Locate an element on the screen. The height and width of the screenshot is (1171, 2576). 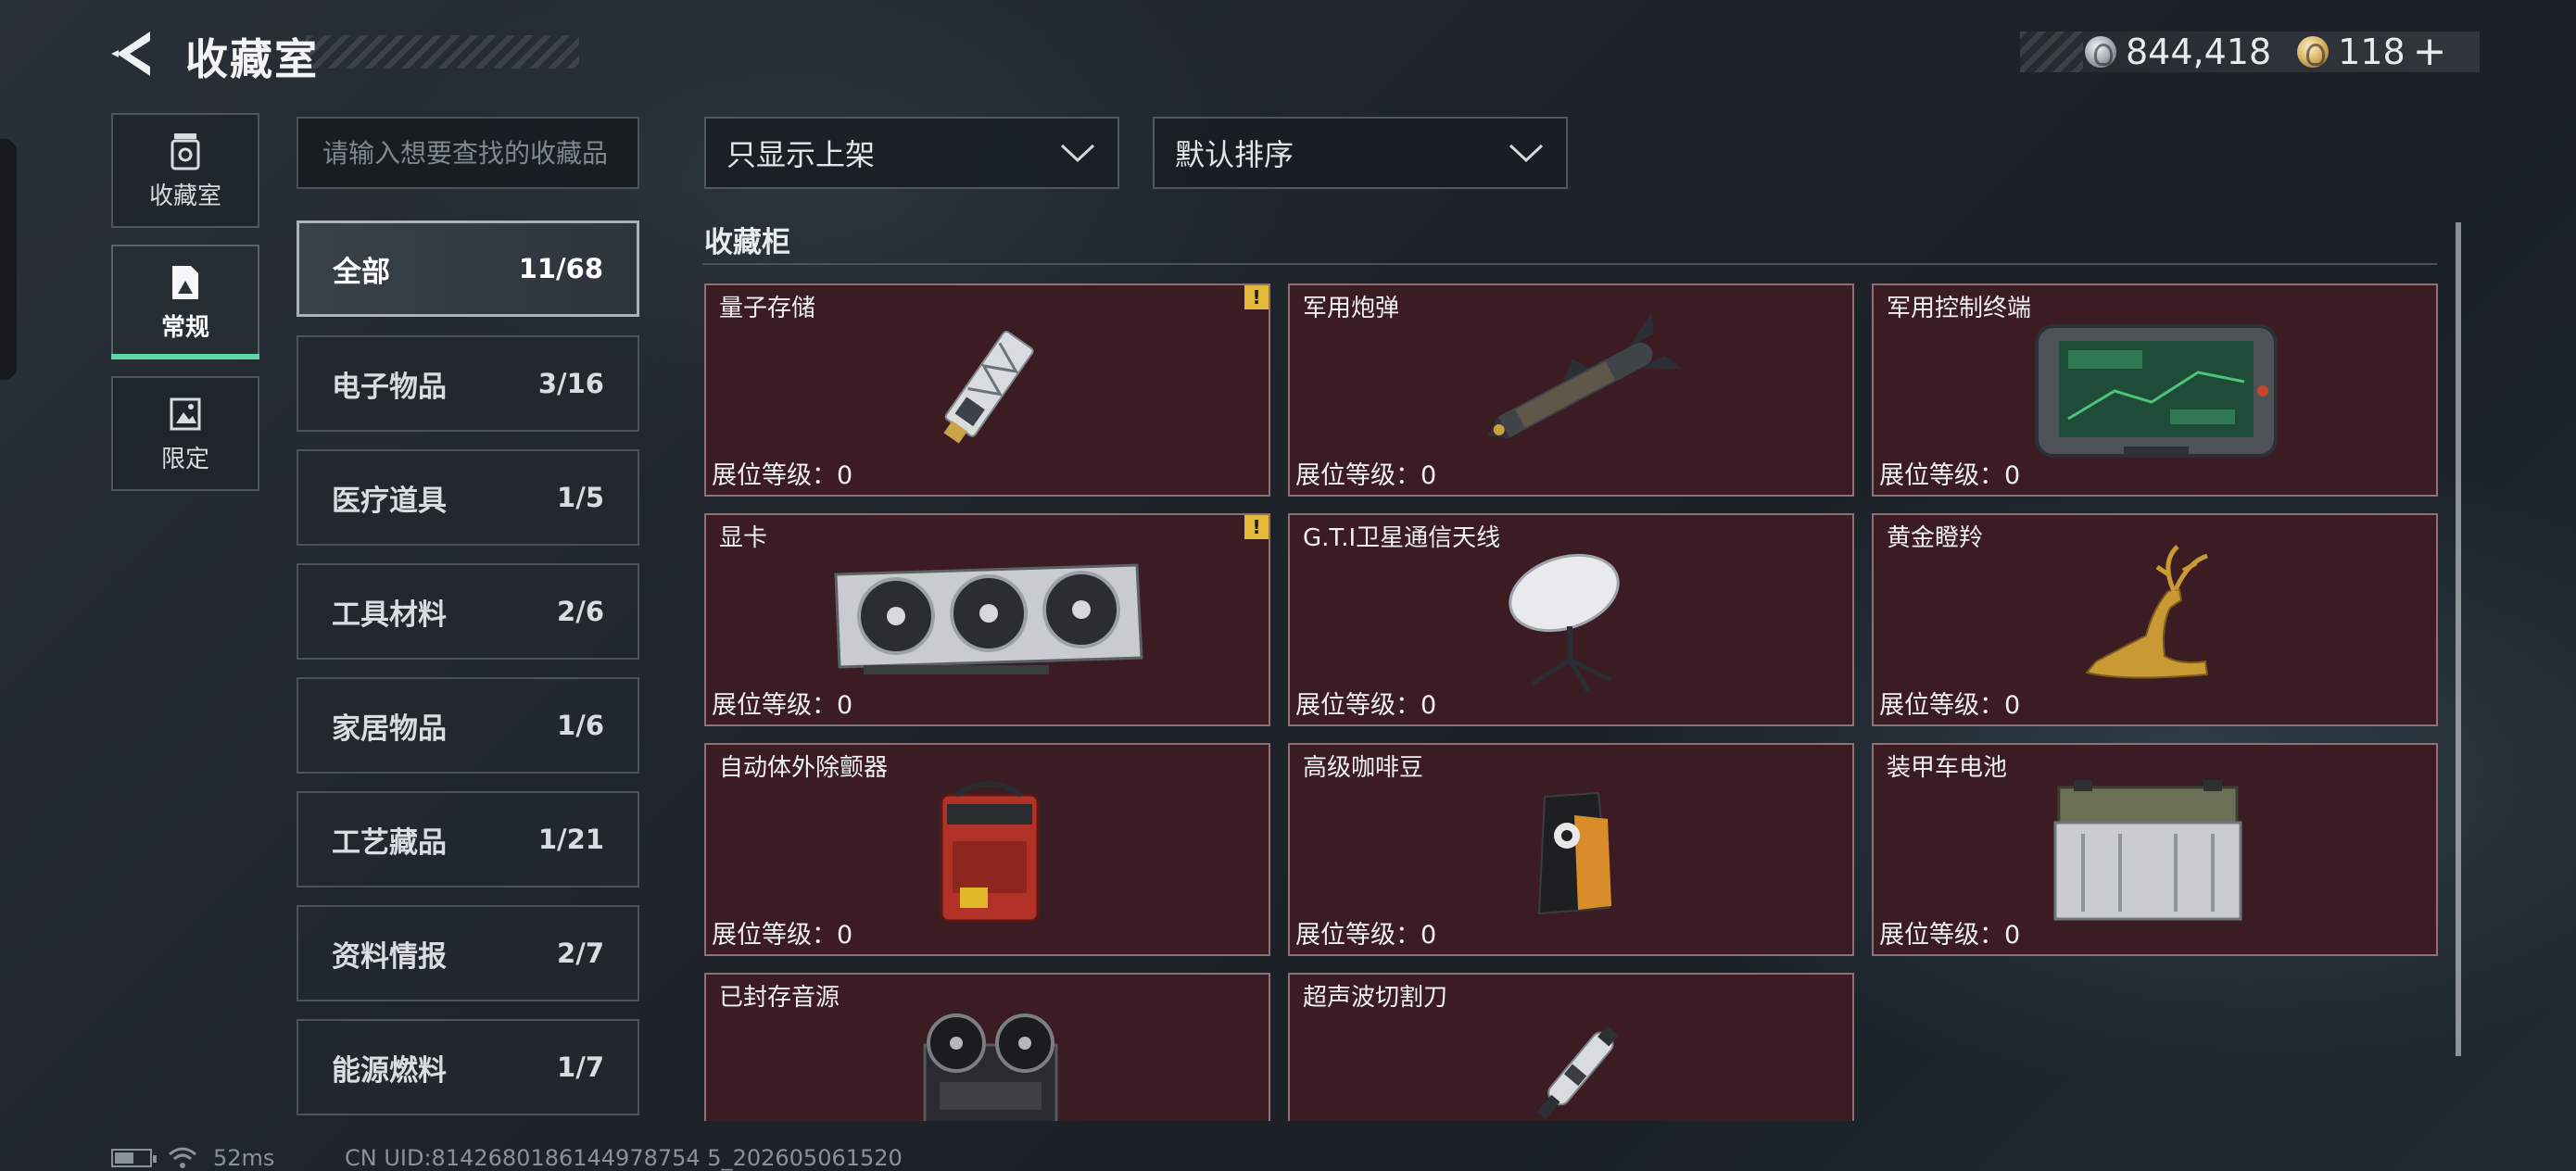
category-name: 资料情报 is located at coordinates (389, 957).